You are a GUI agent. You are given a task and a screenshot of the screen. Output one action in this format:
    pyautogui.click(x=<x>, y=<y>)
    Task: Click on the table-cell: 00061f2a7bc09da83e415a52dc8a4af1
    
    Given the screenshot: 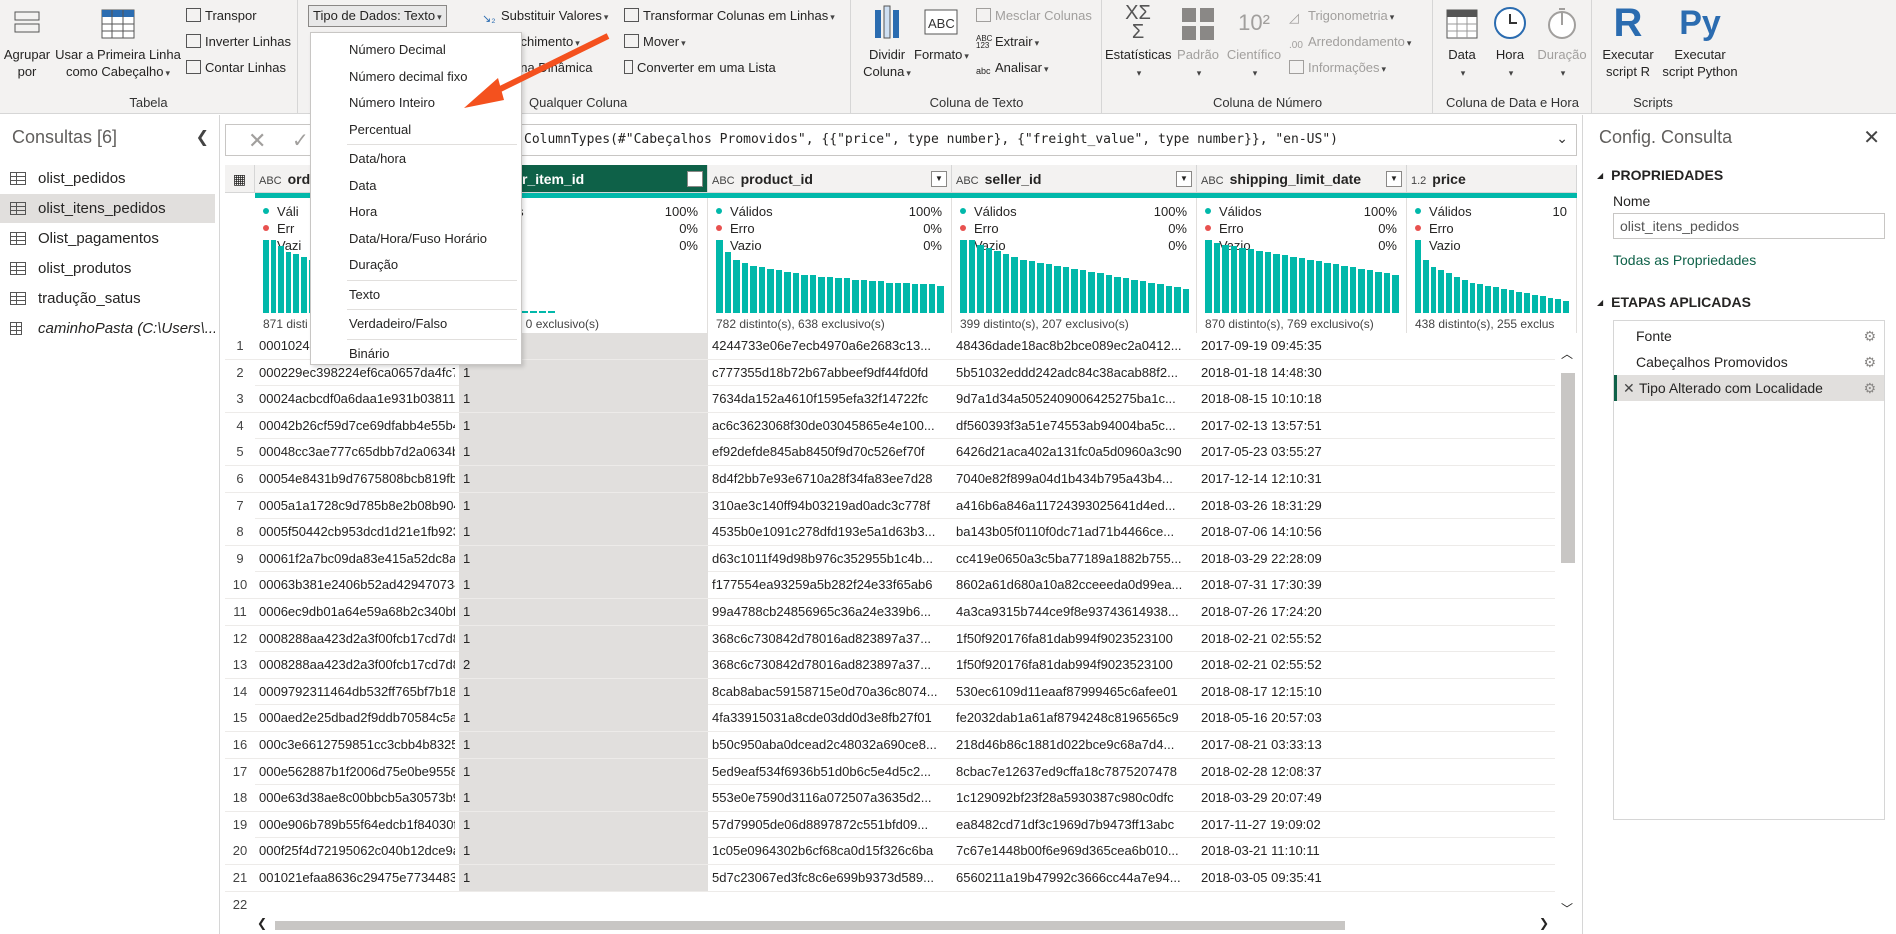 What is the action you would take?
    pyautogui.click(x=357, y=559)
    